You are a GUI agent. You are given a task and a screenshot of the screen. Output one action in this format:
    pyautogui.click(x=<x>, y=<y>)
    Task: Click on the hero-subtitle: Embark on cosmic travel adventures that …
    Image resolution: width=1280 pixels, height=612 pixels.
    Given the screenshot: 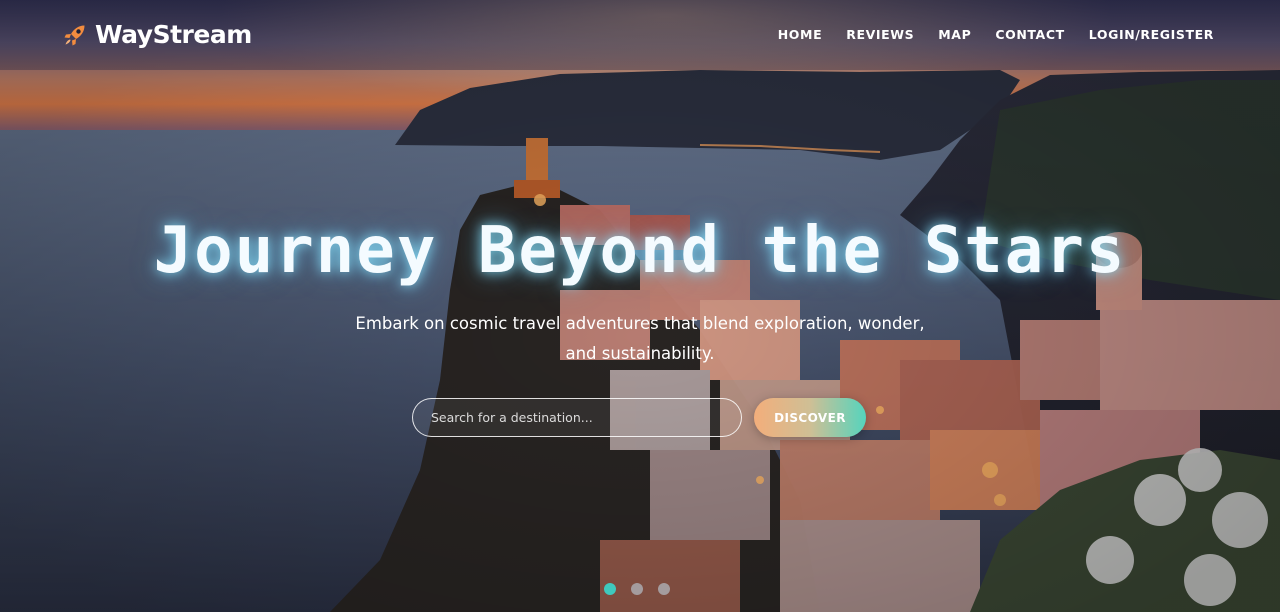 What is the action you would take?
    pyautogui.click(x=640, y=338)
    